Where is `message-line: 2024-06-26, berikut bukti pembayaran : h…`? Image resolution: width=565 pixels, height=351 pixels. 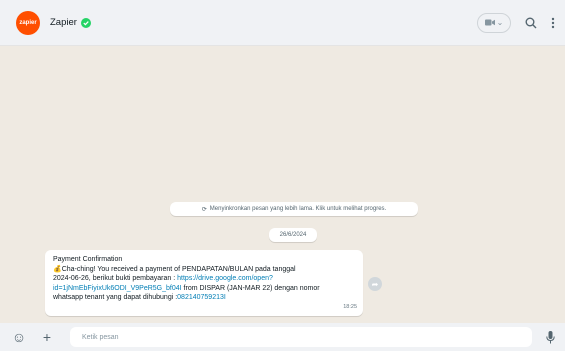 message-line: 2024-06-26, berikut bukti pembayaran : h… is located at coordinates (163, 279).